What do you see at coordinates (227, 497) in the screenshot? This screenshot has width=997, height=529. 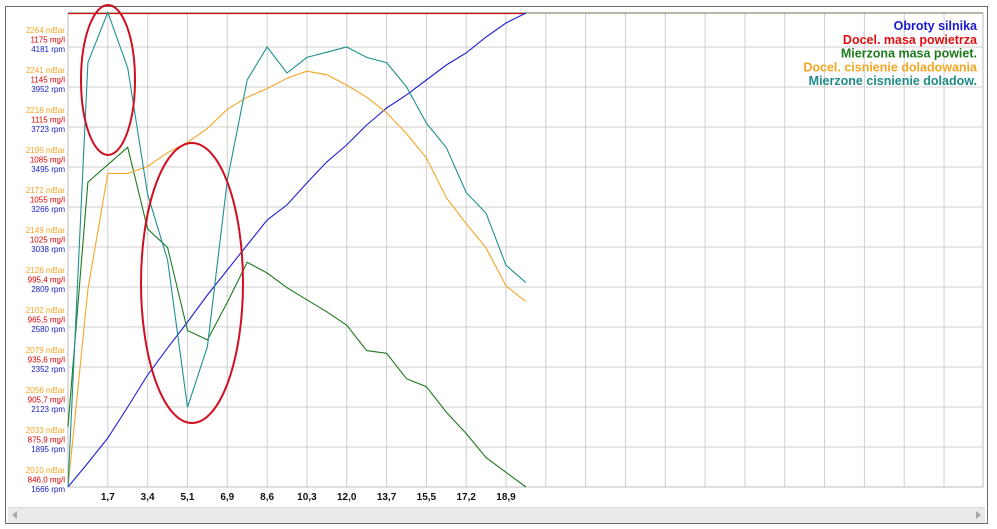 I see `x-tick-label: 6,9` at bounding box center [227, 497].